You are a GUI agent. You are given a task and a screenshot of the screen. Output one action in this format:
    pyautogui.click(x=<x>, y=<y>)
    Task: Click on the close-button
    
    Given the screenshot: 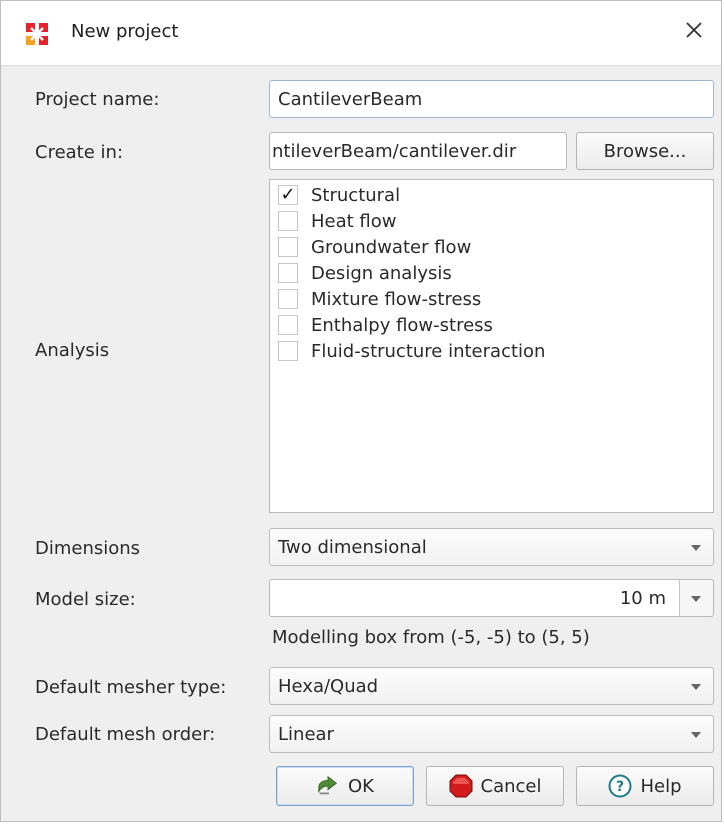 What is the action you would take?
    pyautogui.click(x=694, y=32)
    